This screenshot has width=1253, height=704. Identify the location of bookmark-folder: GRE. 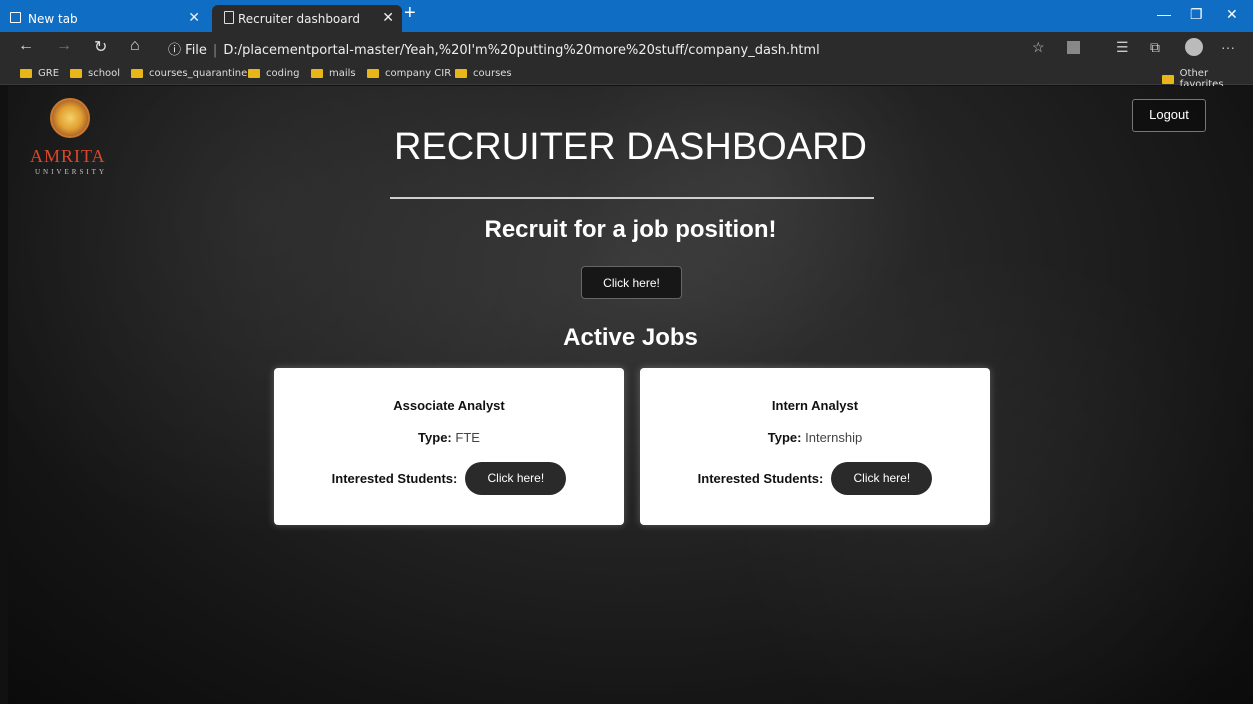
(39, 73).